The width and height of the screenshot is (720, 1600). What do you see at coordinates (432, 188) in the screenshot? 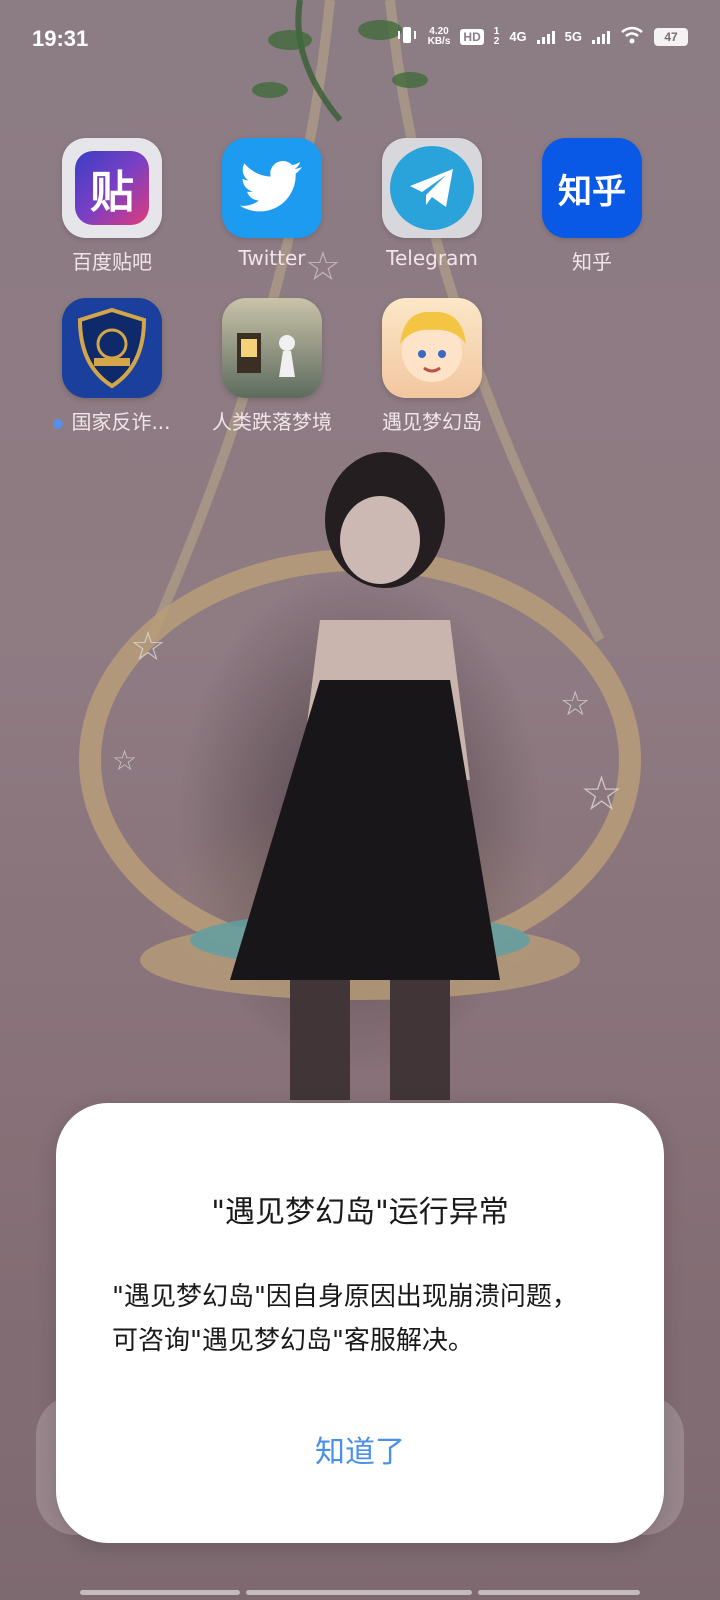
I see `telegram-plane-icon` at bounding box center [432, 188].